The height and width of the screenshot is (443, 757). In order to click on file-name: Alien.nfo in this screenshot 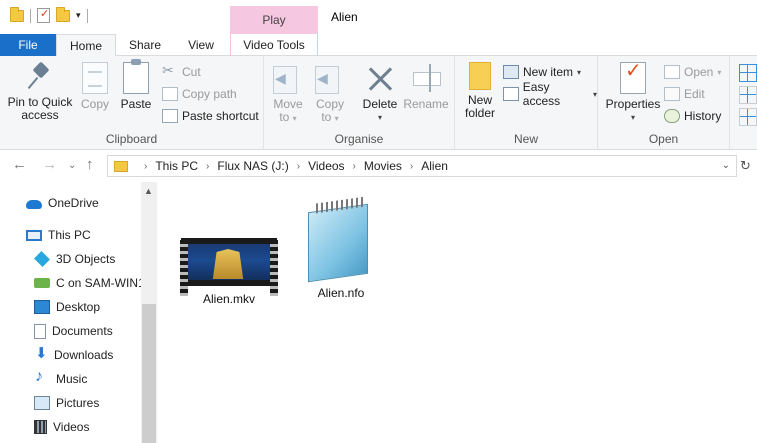, I will do `click(341, 293)`.